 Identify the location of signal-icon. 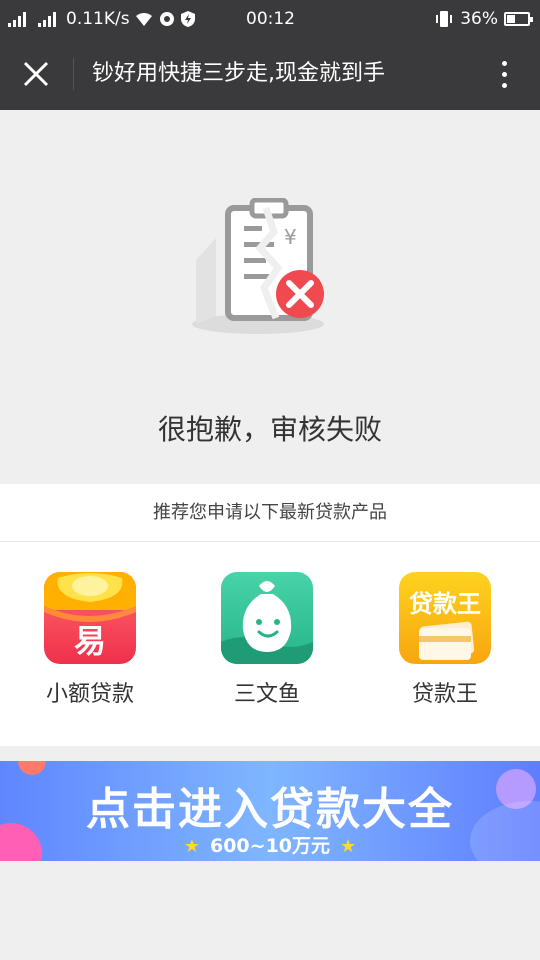
(17, 19).